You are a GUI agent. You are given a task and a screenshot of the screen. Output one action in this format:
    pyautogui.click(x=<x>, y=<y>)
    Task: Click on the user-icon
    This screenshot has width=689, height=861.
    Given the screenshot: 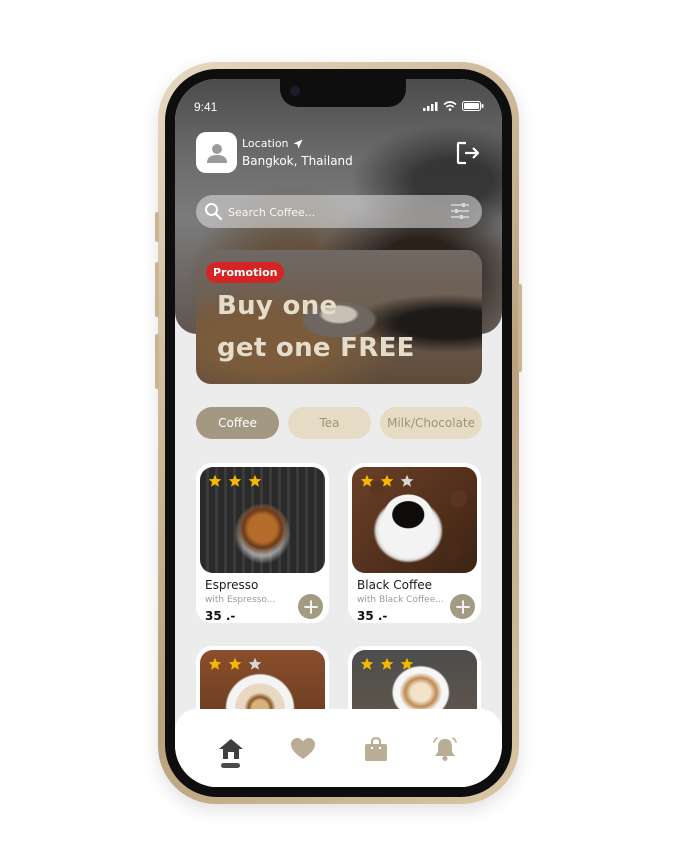 What is the action you would take?
    pyautogui.click(x=216, y=153)
    